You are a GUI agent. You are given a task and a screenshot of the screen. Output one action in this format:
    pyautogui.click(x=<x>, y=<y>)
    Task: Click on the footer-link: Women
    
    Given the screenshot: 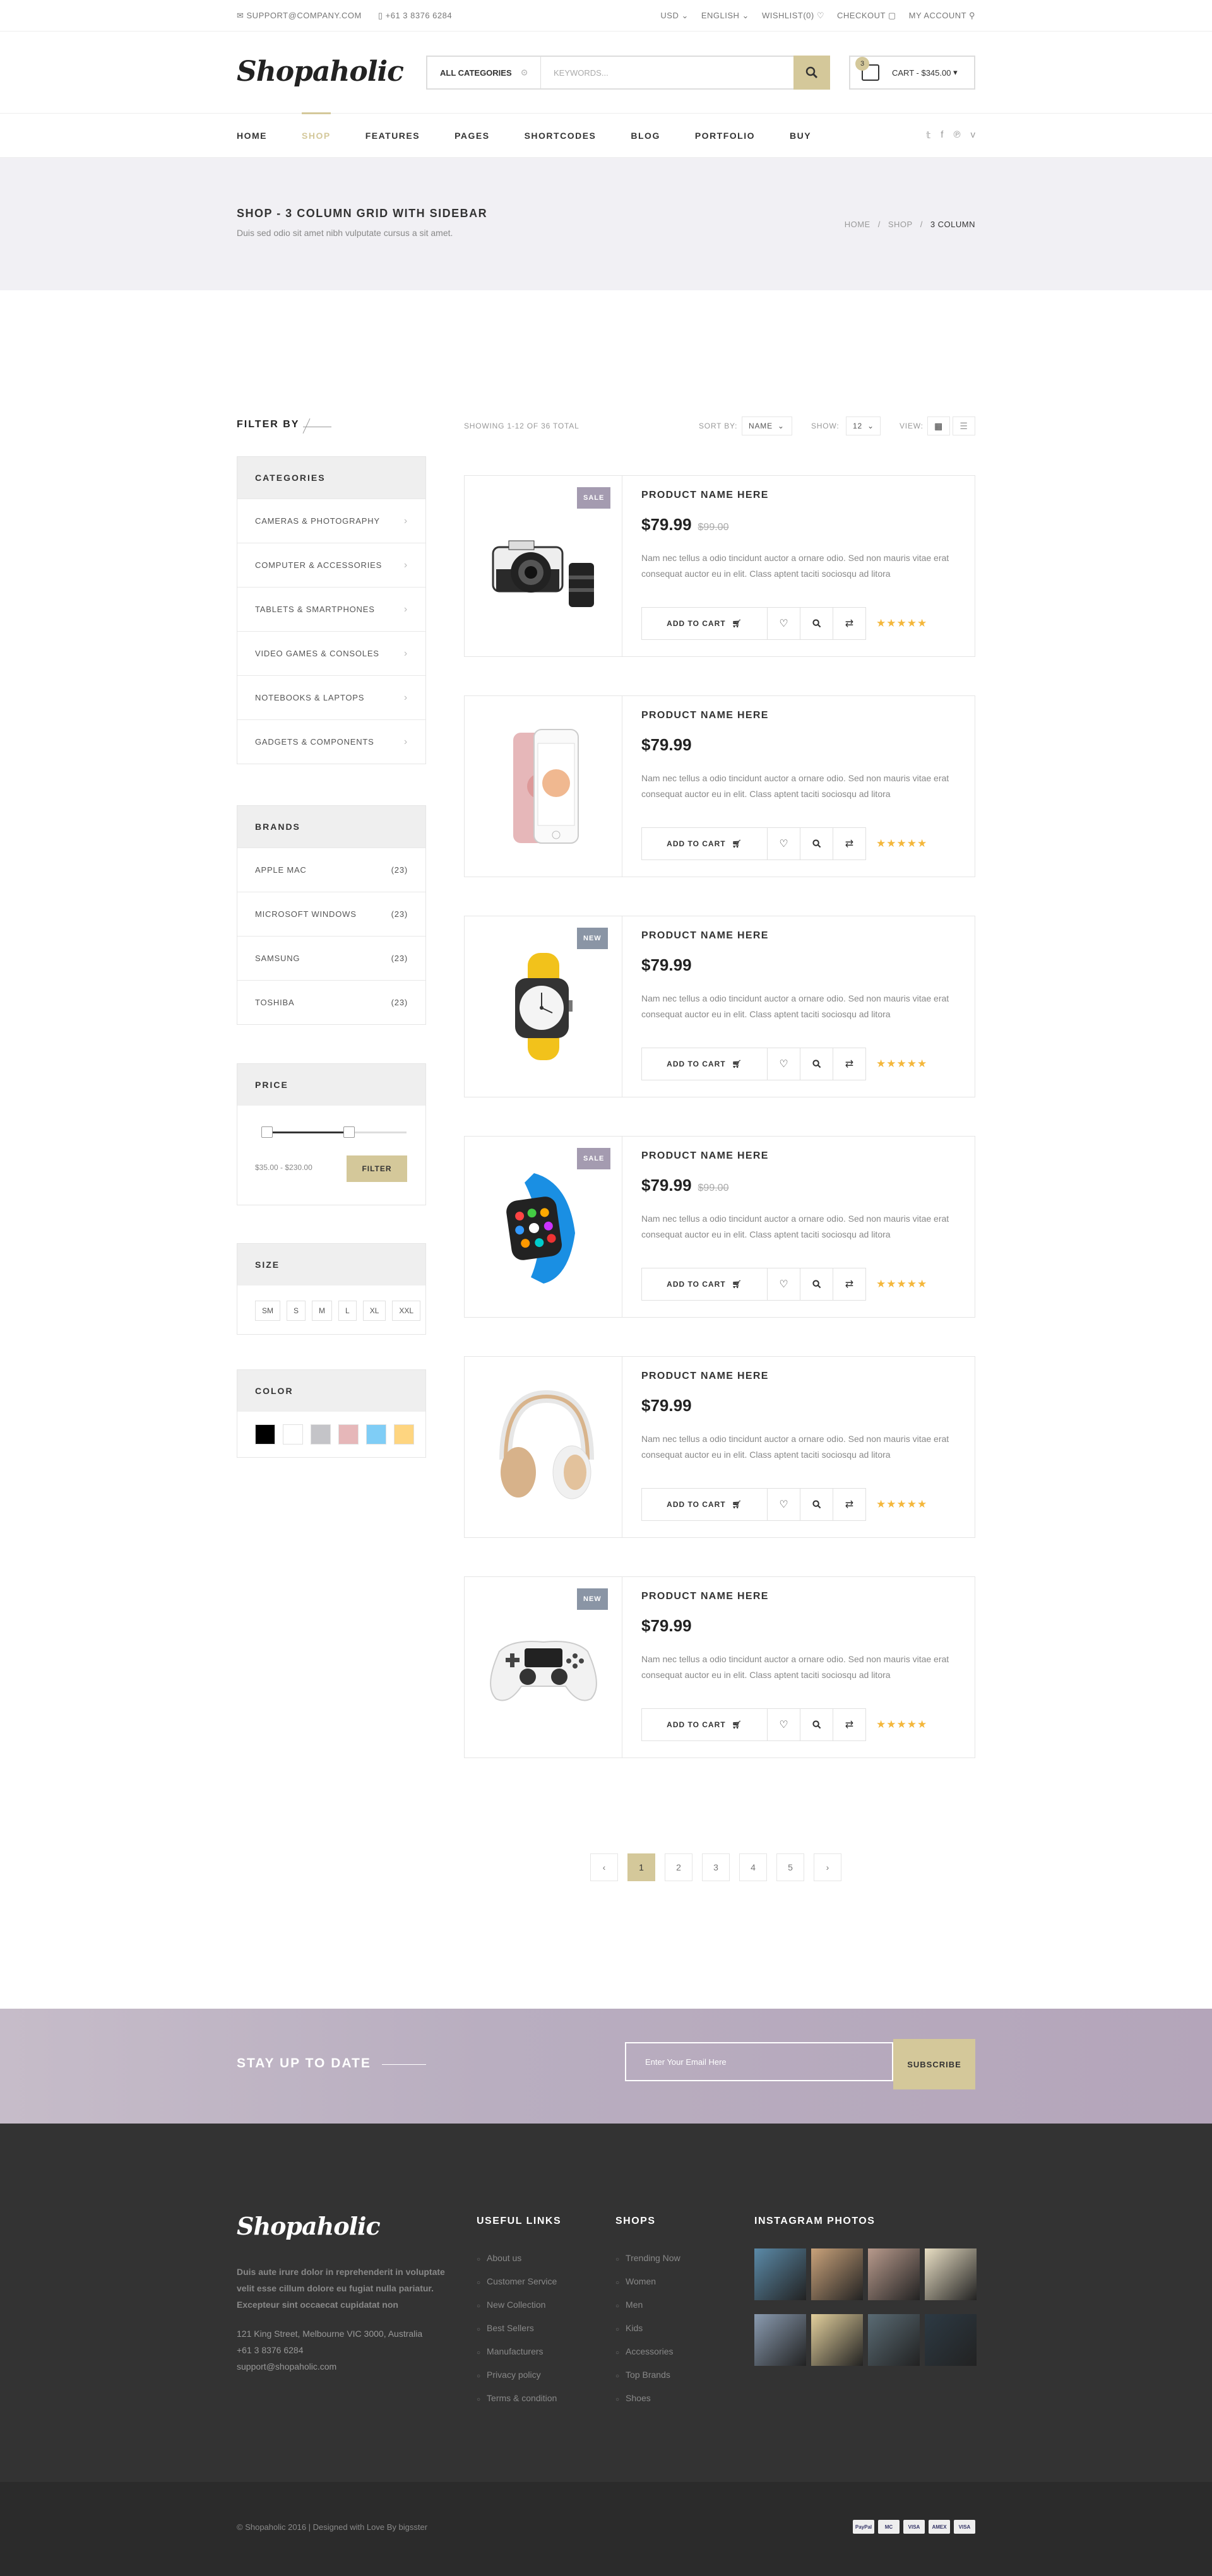 What is the action you would take?
    pyautogui.click(x=647, y=2282)
    